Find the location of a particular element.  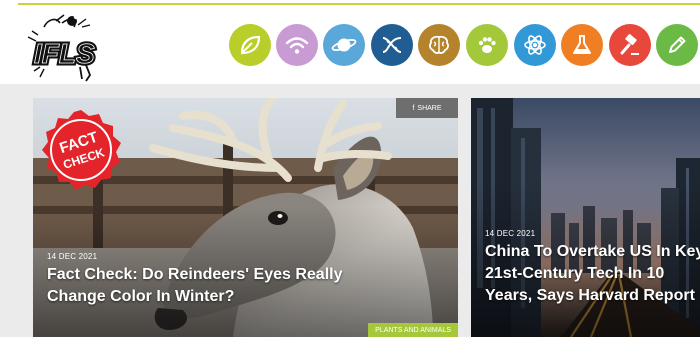

category-editorial-button is located at coordinates (677, 45).